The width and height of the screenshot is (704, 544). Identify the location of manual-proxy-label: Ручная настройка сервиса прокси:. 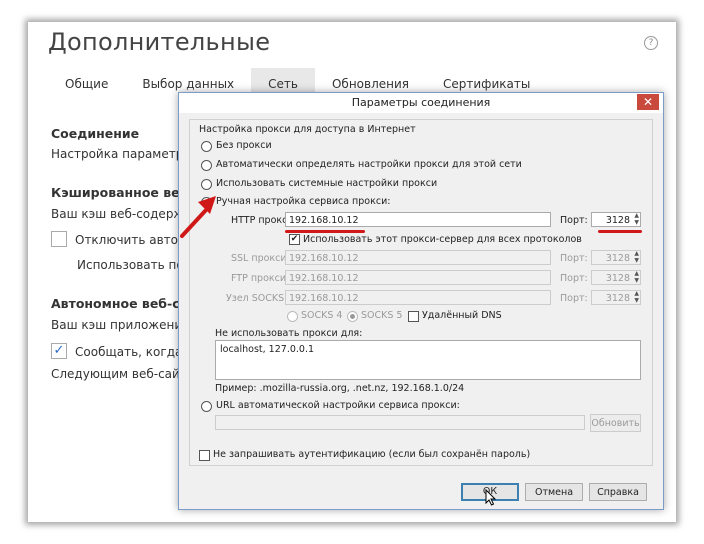
(303, 201).